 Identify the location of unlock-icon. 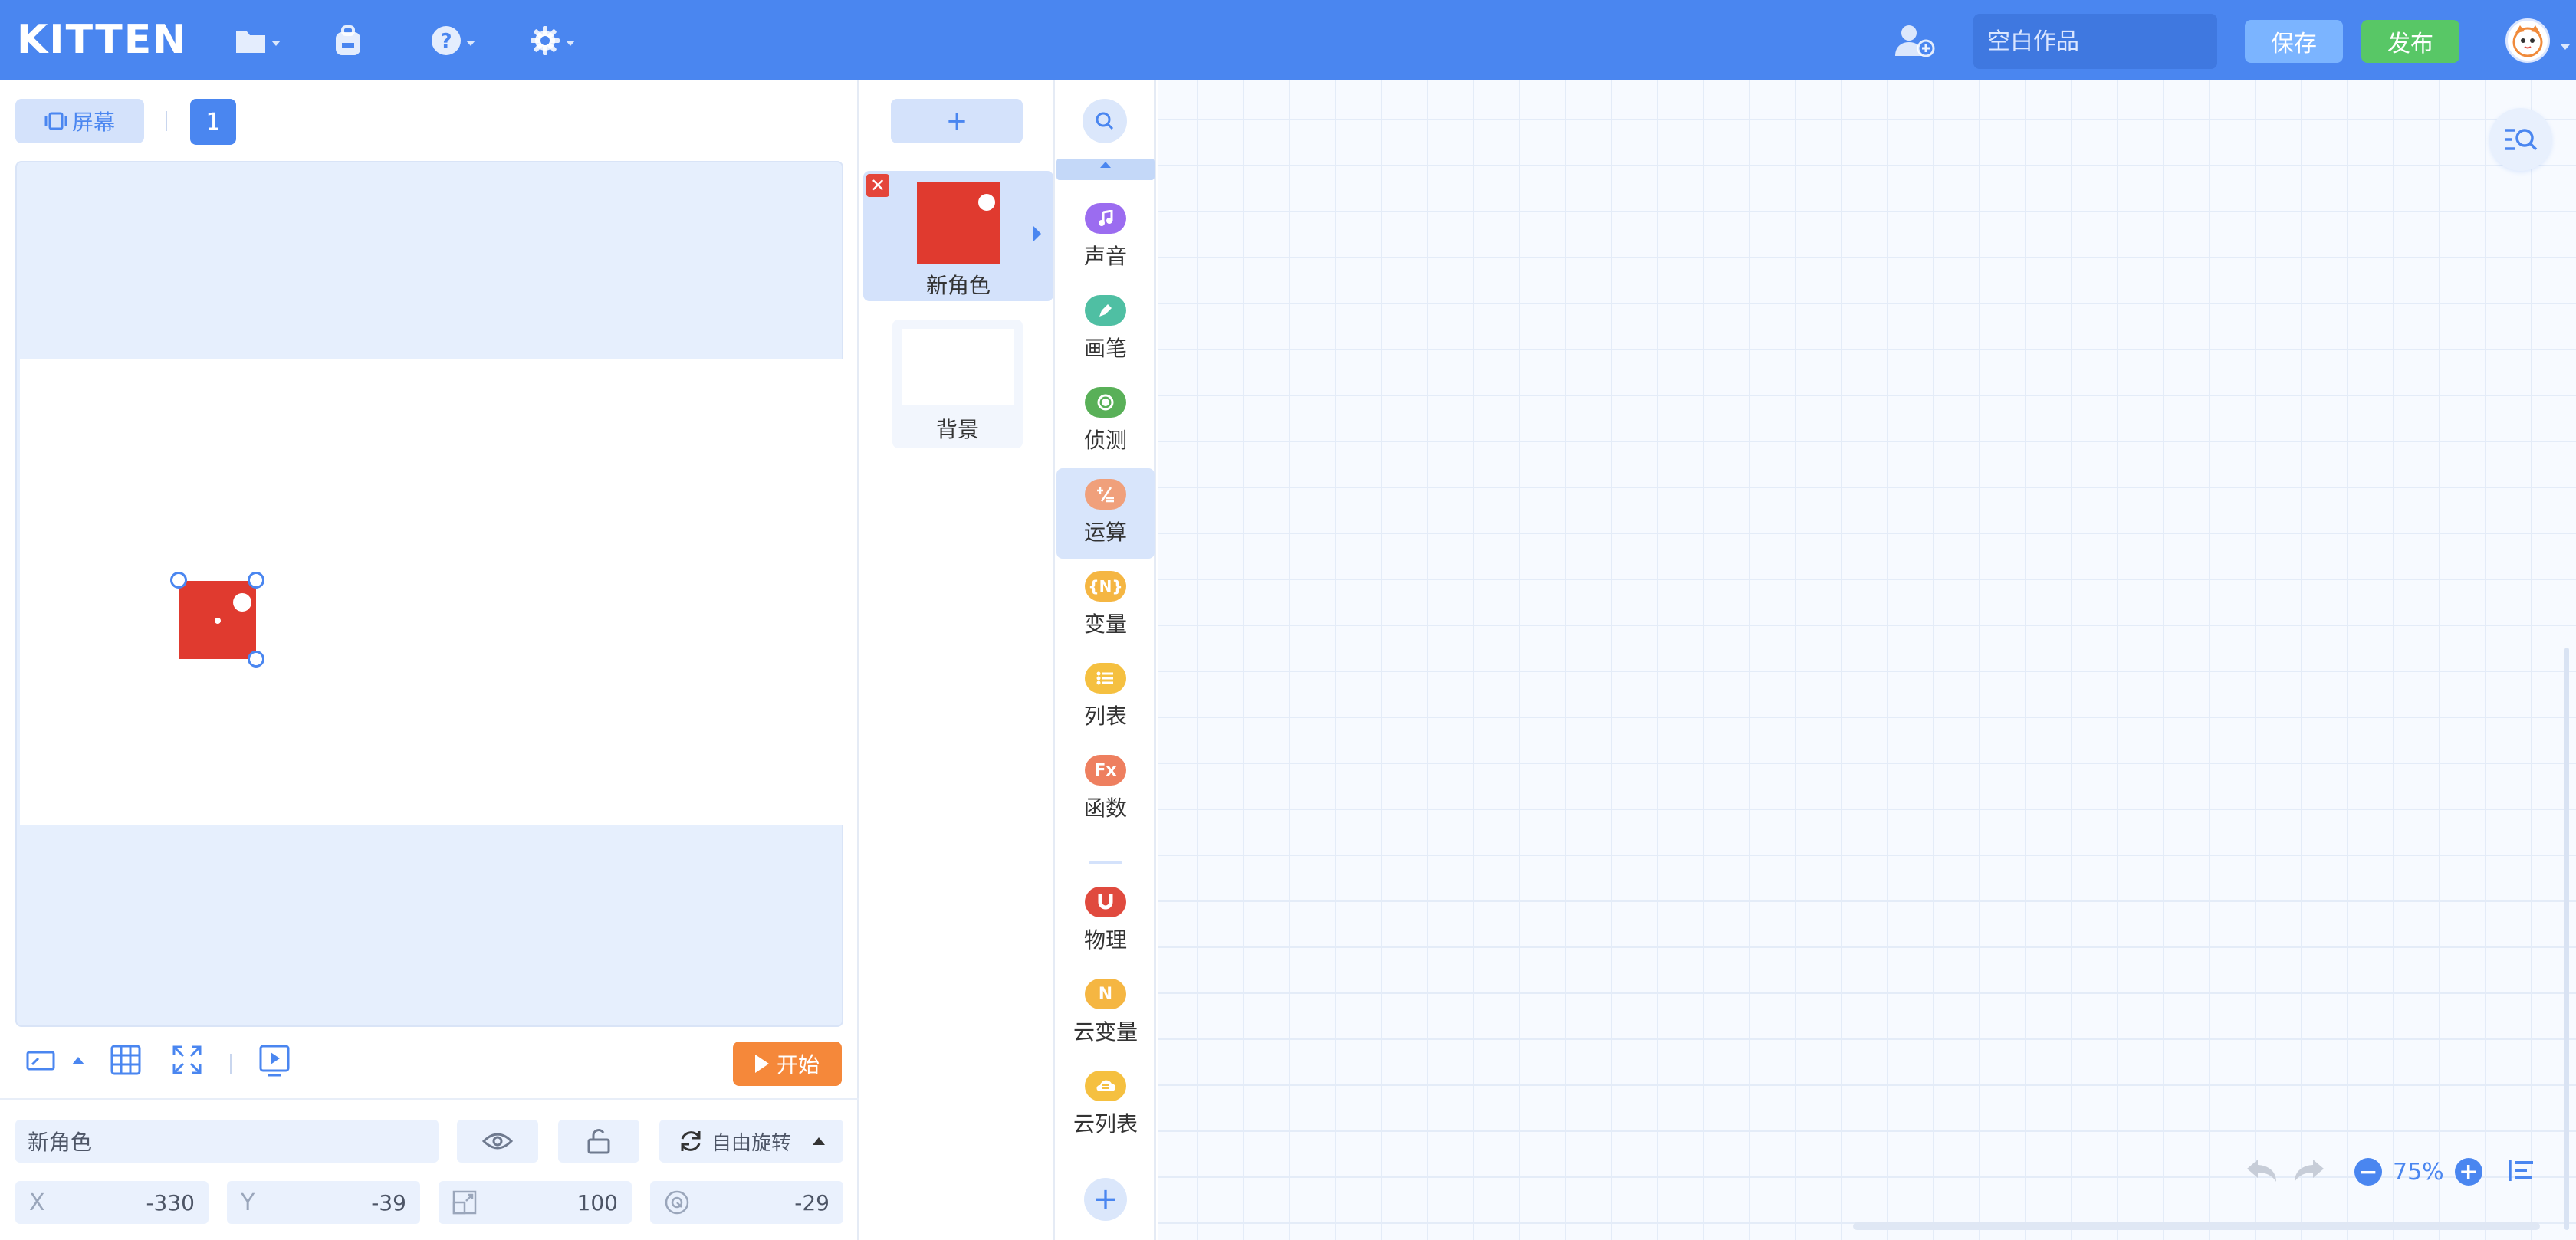
(598, 1142).